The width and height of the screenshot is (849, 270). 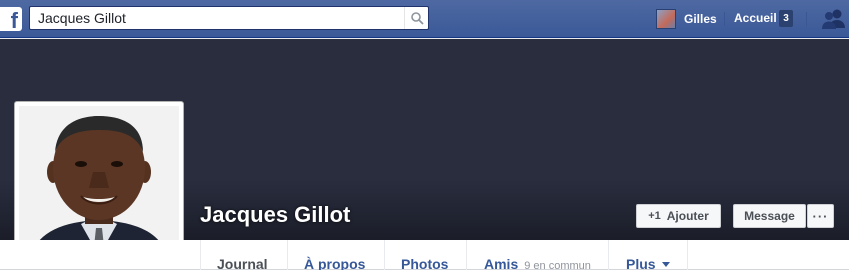 I want to click on add-friend-icon: +1, so click(x=654, y=216).